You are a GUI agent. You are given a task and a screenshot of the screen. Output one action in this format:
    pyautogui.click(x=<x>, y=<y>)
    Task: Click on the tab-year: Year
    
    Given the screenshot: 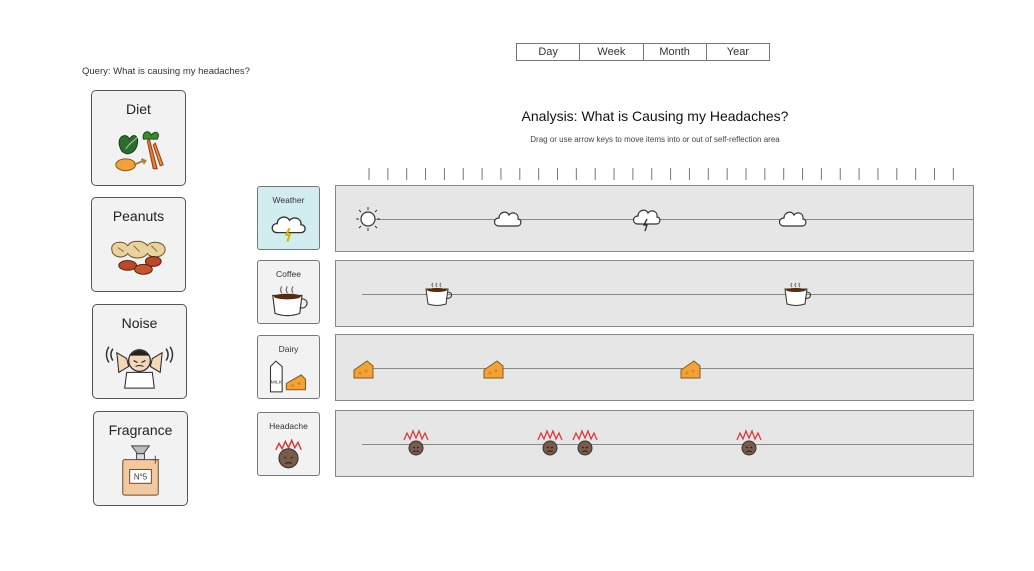 What is the action you would take?
    pyautogui.click(x=738, y=52)
    